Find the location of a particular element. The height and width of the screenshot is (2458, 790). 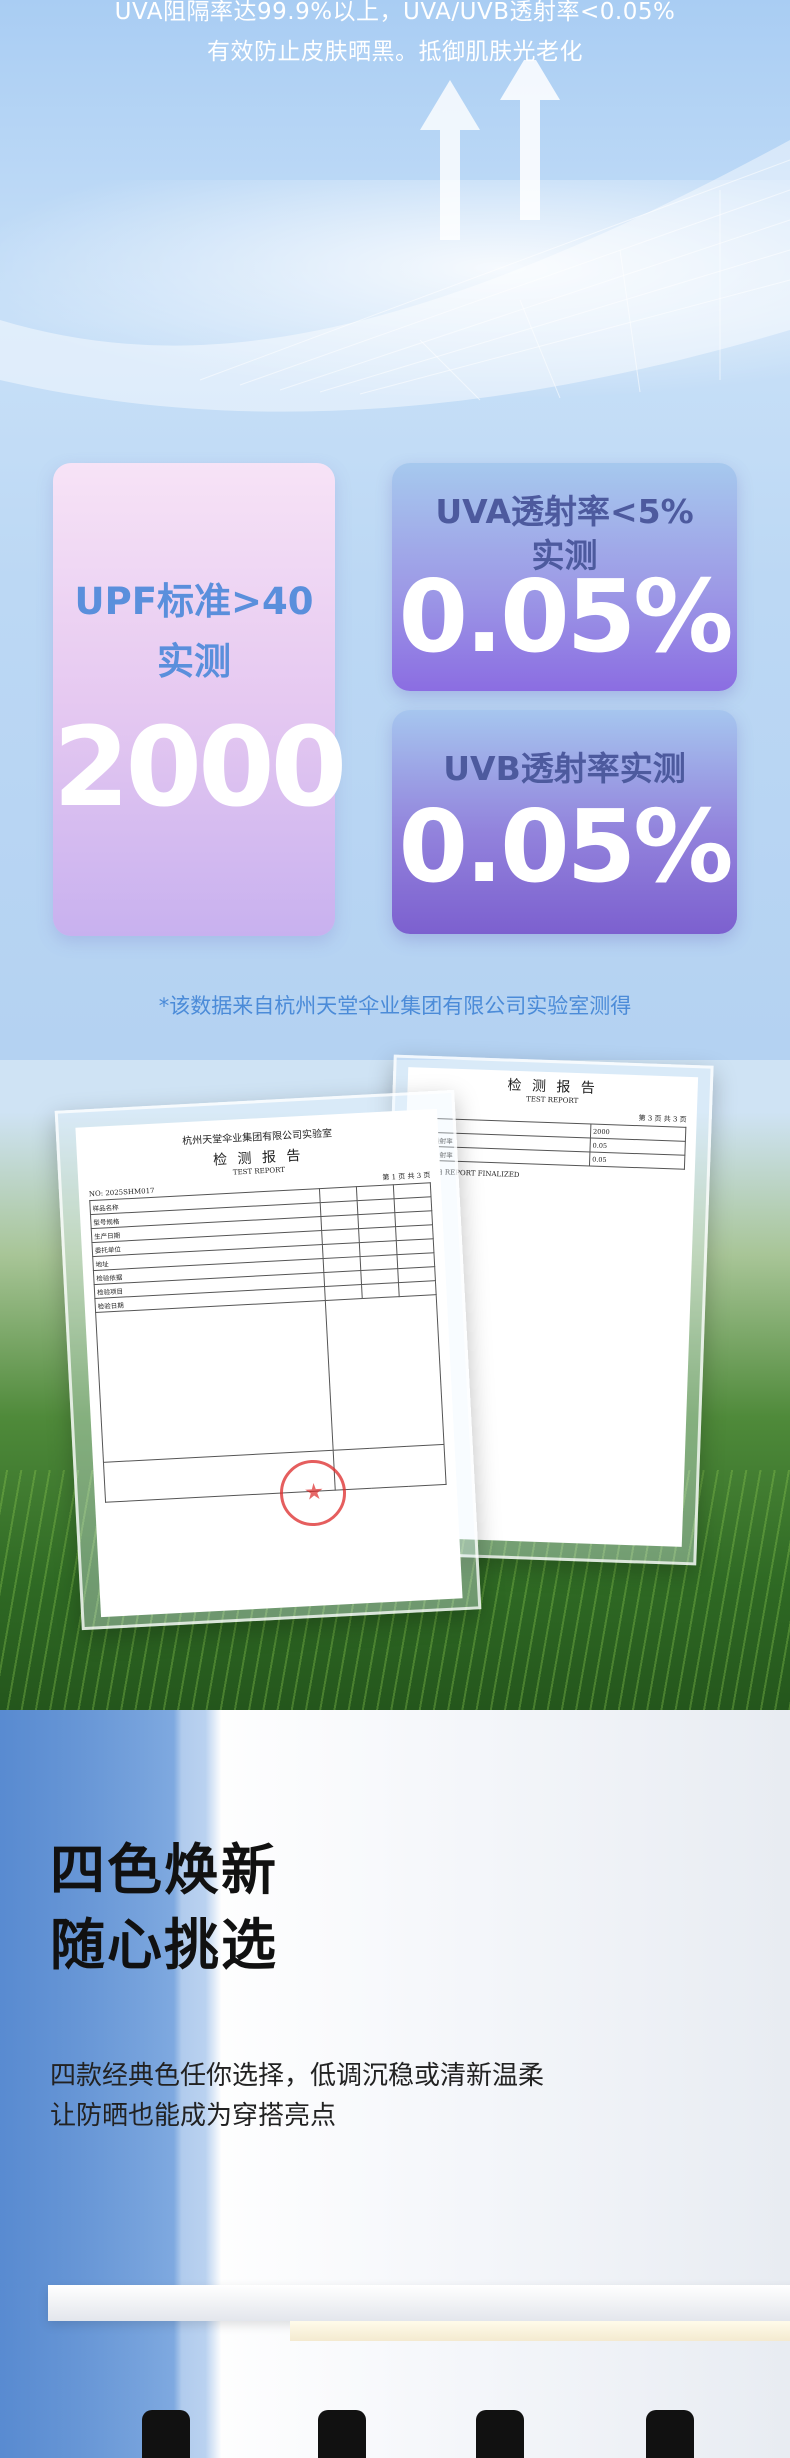

uvb-card: UVB透射率实测 0.05% is located at coordinates (564, 822).